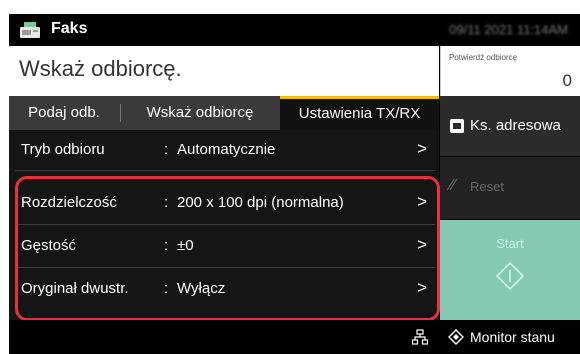 Image resolution: width=580 pixels, height=354 pixels. Describe the element at coordinates (456, 337) in the screenshot. I see `status-monitor-icon` at that location.